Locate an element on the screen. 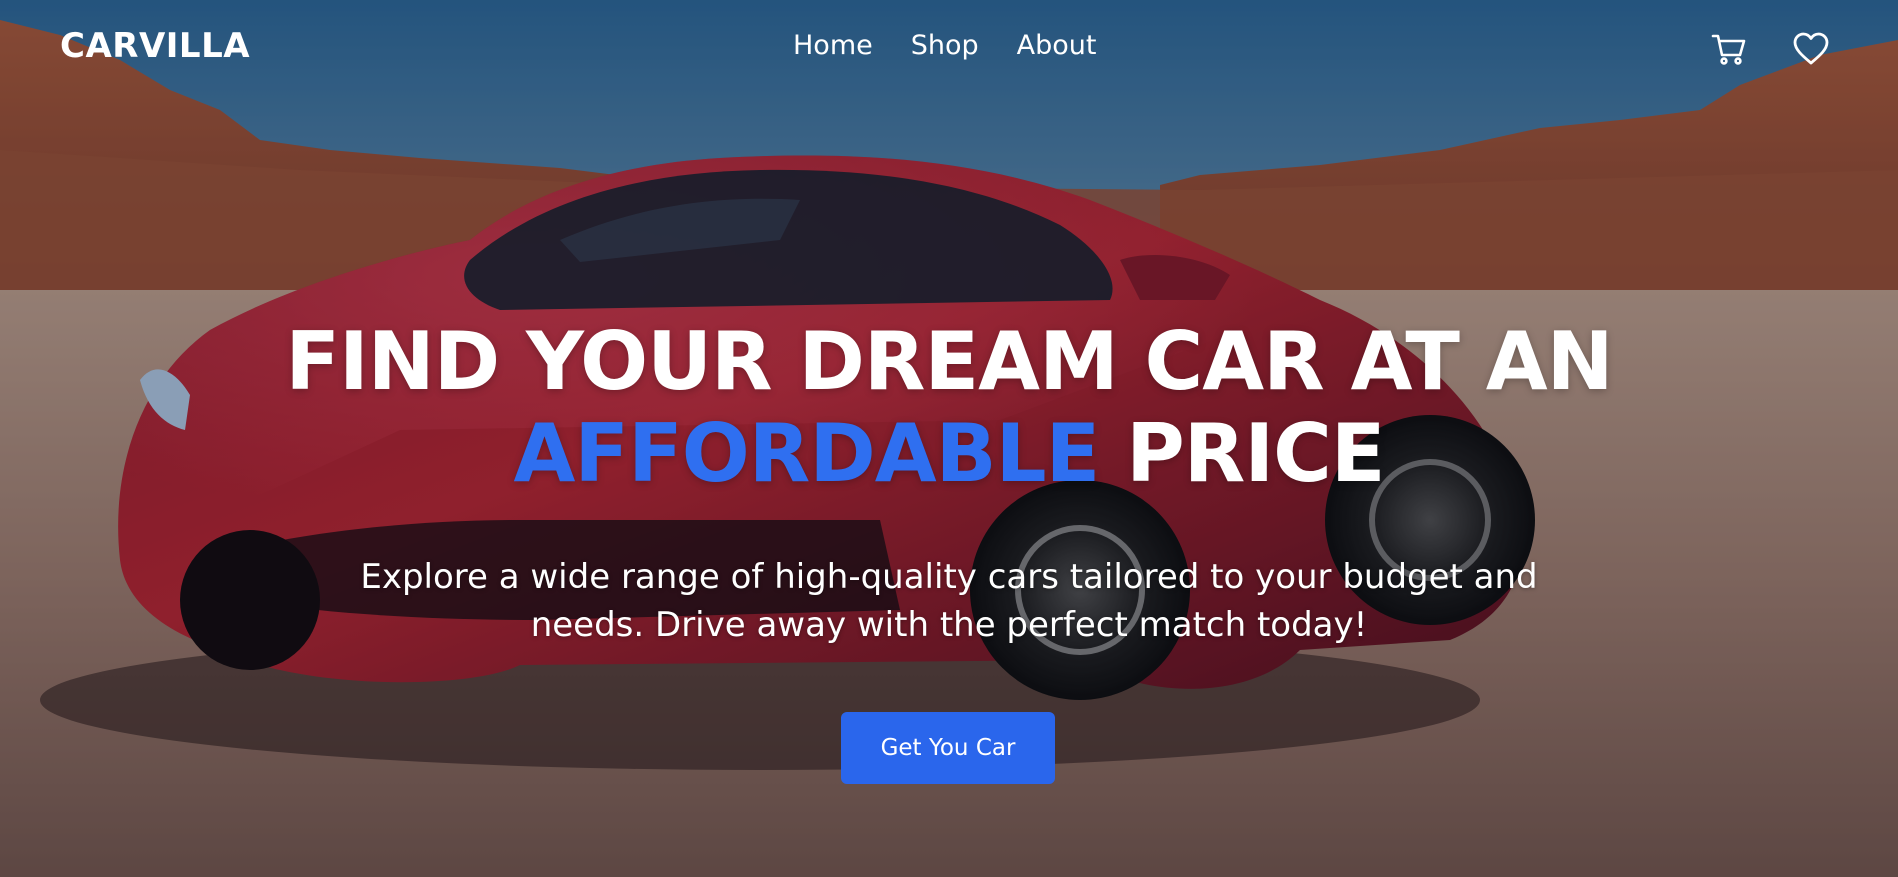 The width and height of the screenshot is (1898, 877). top-navbar: CARVILLA Home Shop About is located at coordinates (949, 49).